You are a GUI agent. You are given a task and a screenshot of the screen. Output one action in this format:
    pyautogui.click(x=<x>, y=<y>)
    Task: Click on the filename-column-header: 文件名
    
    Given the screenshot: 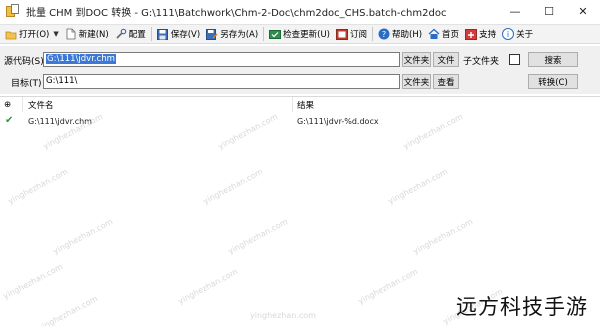 What is the action you would take?
    pyautogui.click(x=158, y=104)
    